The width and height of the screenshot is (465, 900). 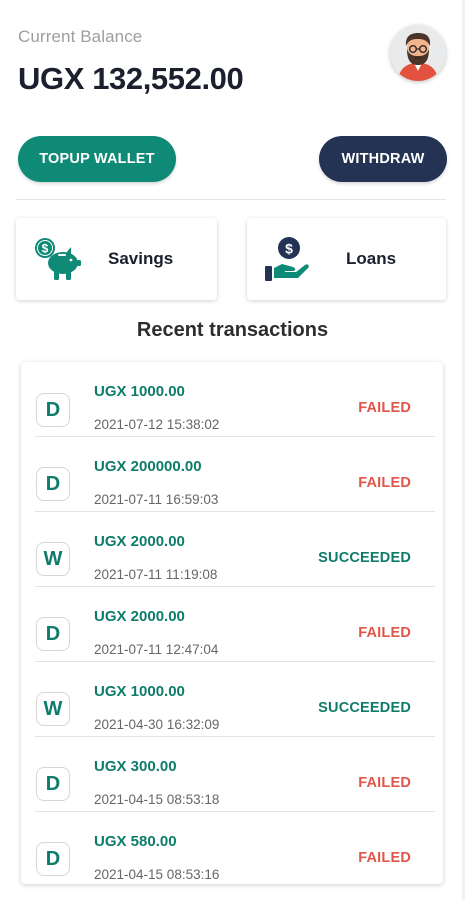 I want to click on avatar-icon, so click(x=418, y=53).